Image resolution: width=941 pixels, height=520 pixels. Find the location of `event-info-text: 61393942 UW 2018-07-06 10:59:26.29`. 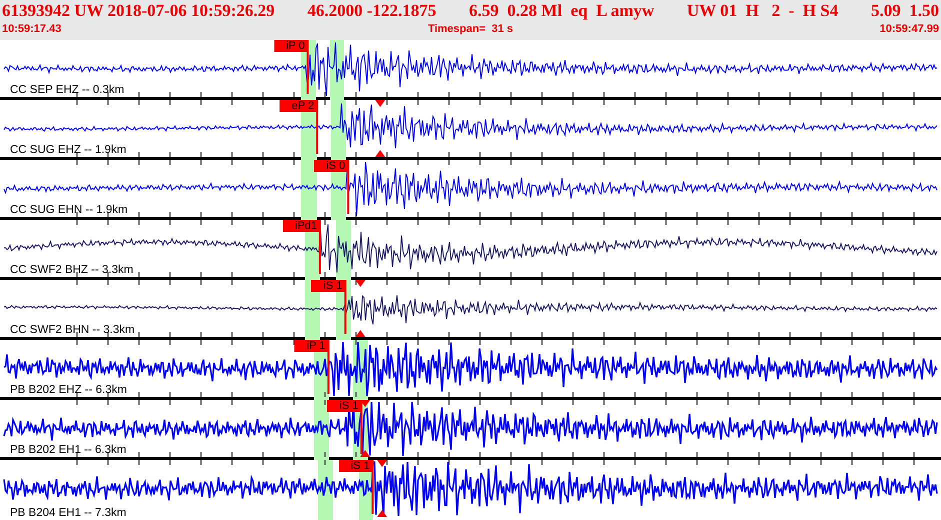

event-info-text: 61393942 UW 2018-07-06 10:59:26.29 is located at coordinates (138, 11).